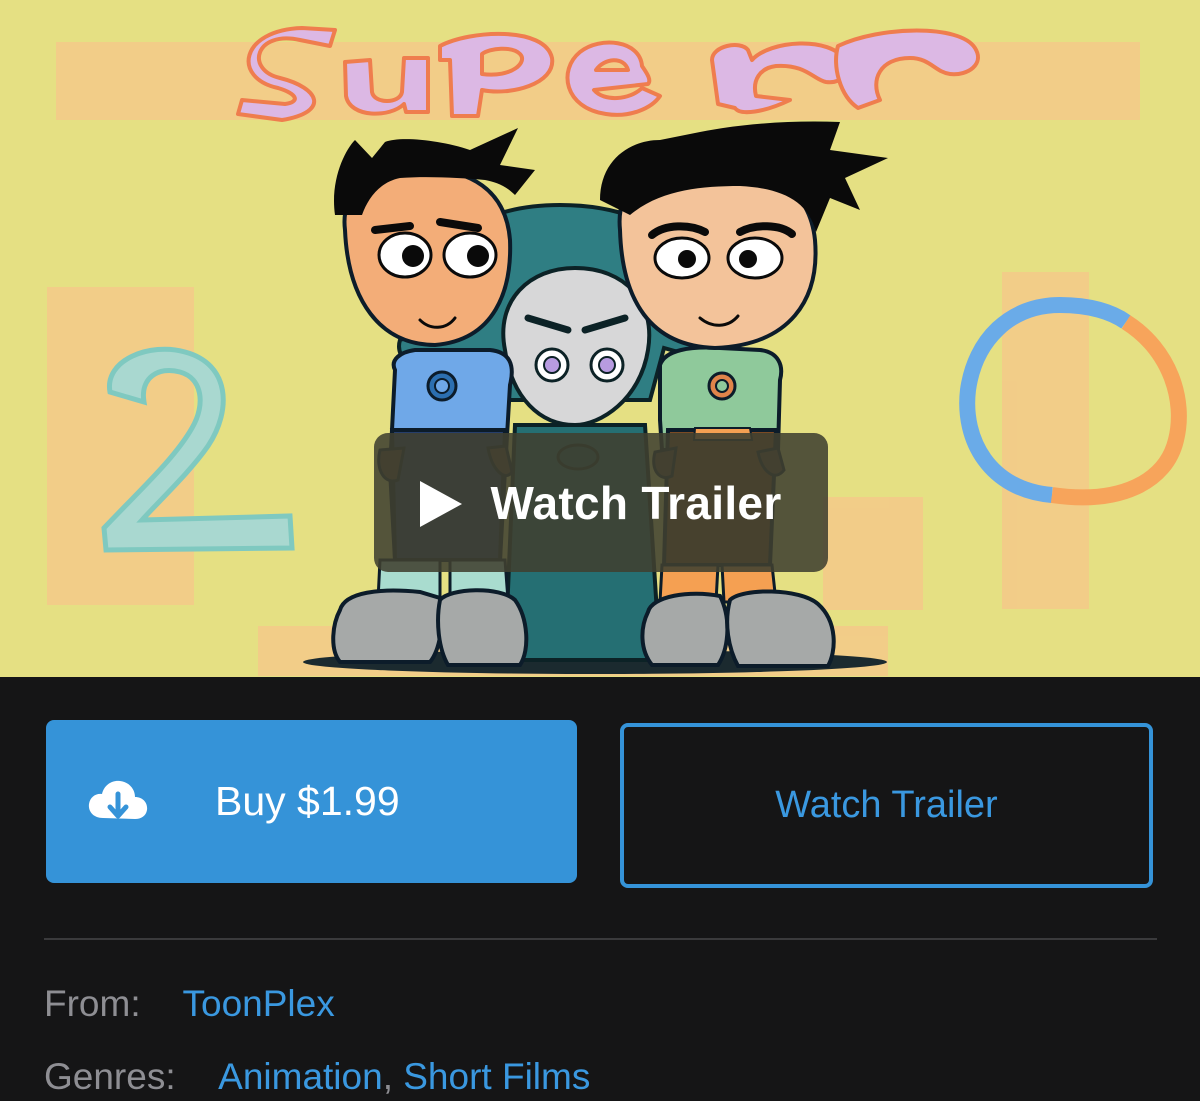 This screenshot has width=1200, height=1101. What do you see at coordinates (608, 74) in the screenshot?
I see `poster-title-art` at bounding box center [608, 74].